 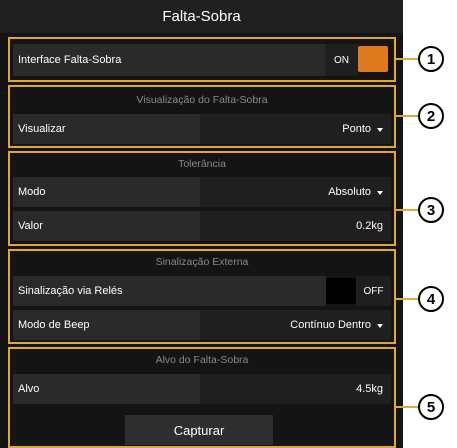 What do you see at coordinates (106, 192) in the screenshot?
I see `row-label: Modo` at bounding box center [106, 192].